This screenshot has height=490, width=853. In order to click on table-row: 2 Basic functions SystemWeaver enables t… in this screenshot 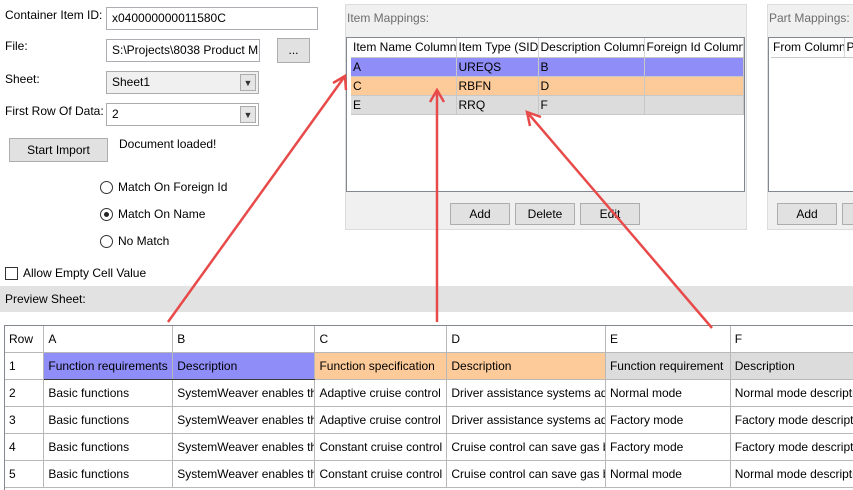, I will do `click(429, 393)`.